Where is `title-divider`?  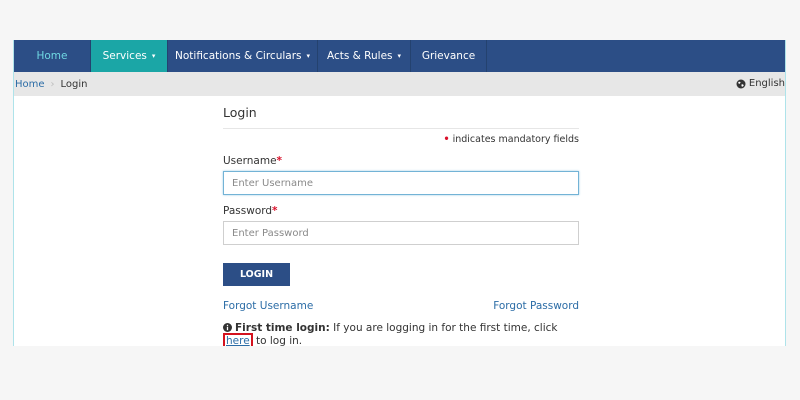 title-divider is located at coordinates (401, 128).